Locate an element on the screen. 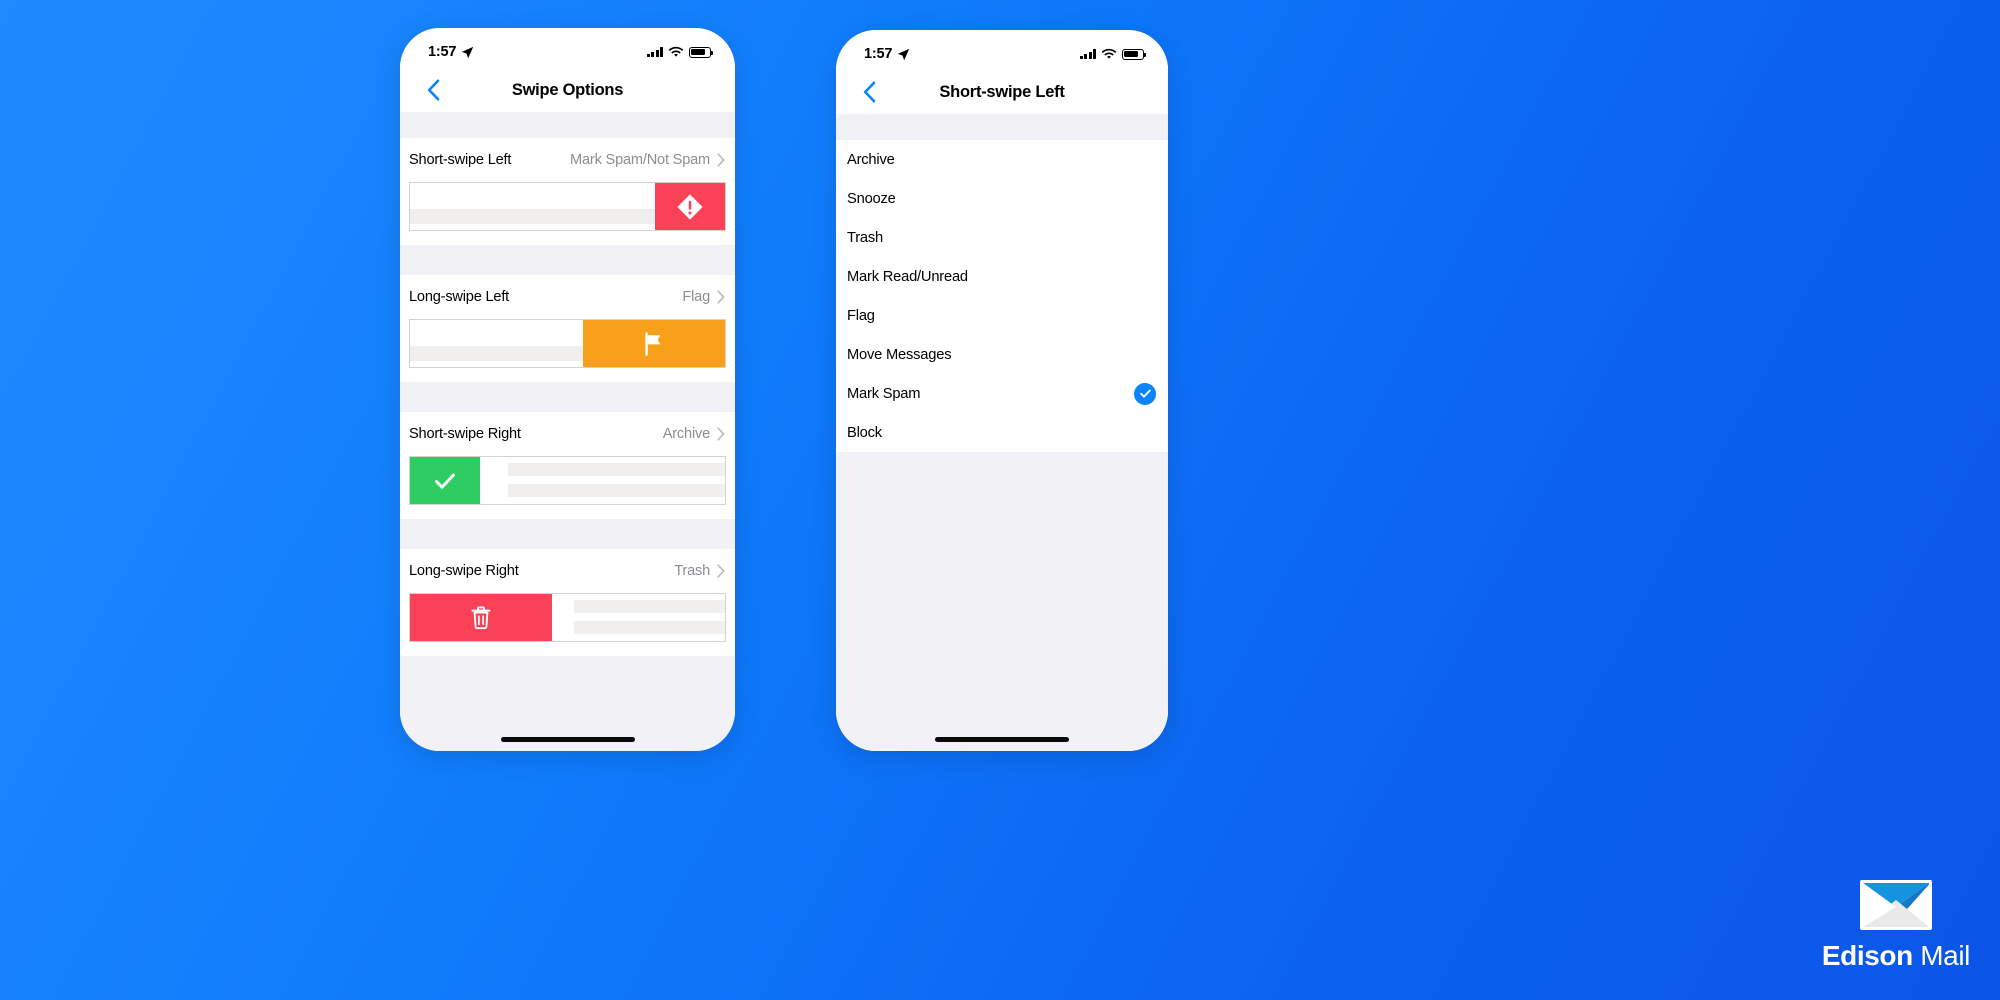 The image size is (2000, 1000). action-trash is located at coordinates (481, 617).